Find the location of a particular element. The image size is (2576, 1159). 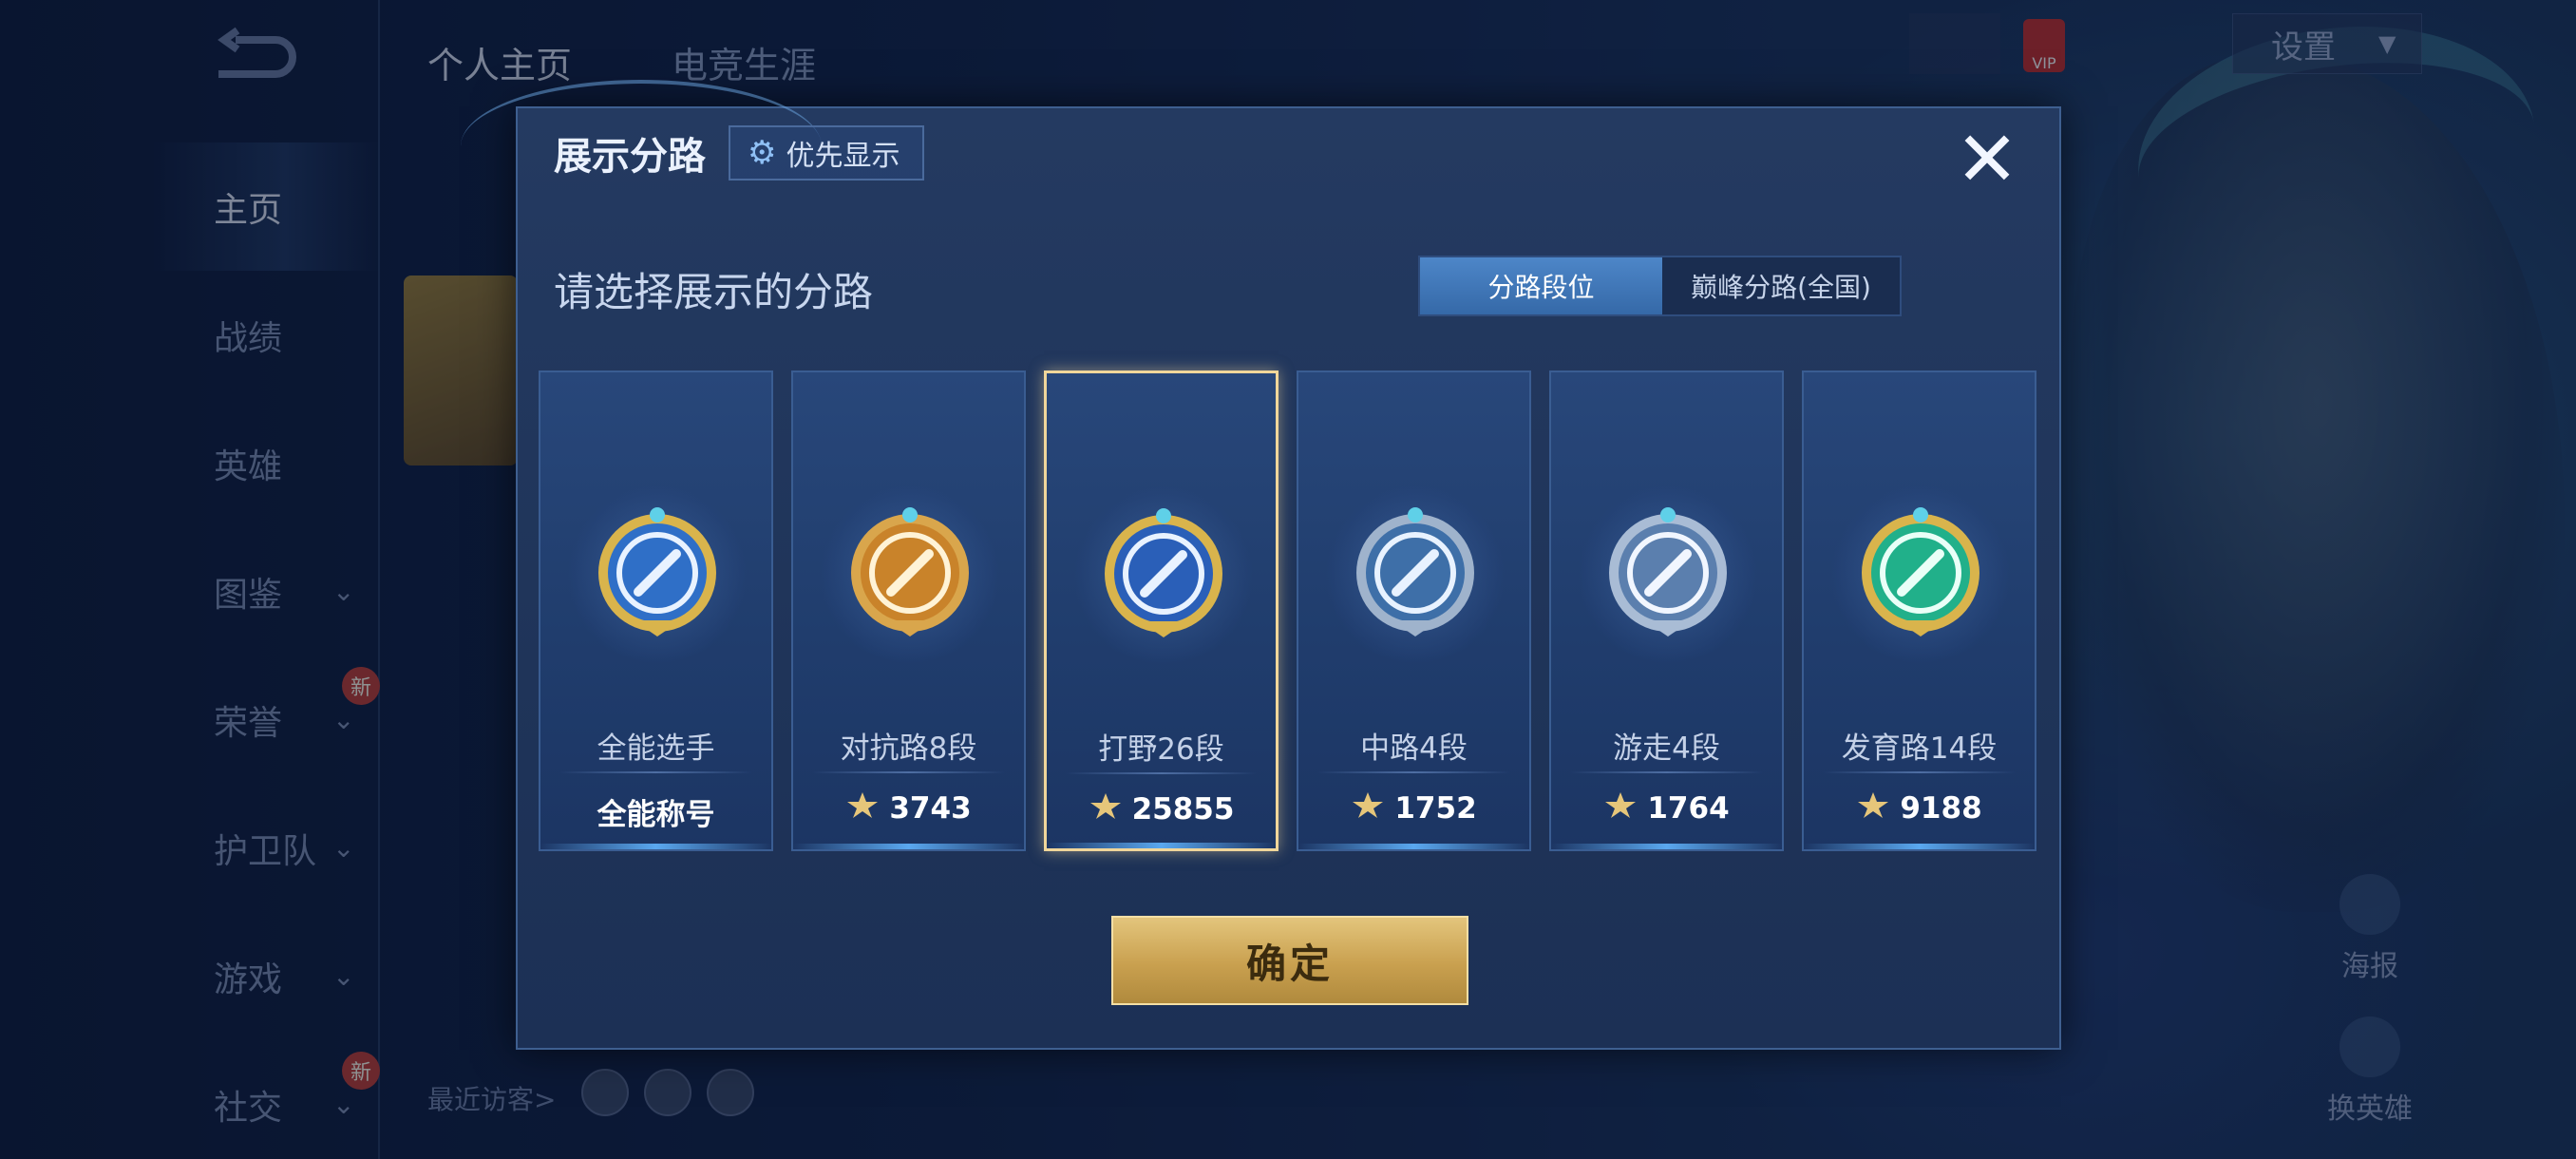

lane-card: 打野26段 25855 is located at coordinates (1161, 610).